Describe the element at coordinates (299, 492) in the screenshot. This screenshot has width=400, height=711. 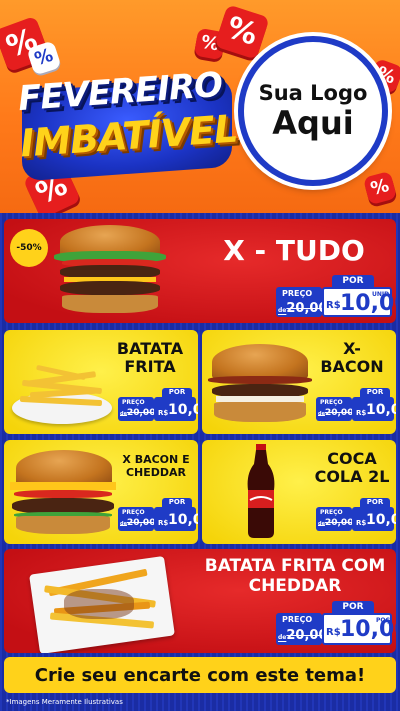
I see `product-card-coca-cola: COCACOLA 2L POR PREÇO de20,00 R$ 10,00` at that location.